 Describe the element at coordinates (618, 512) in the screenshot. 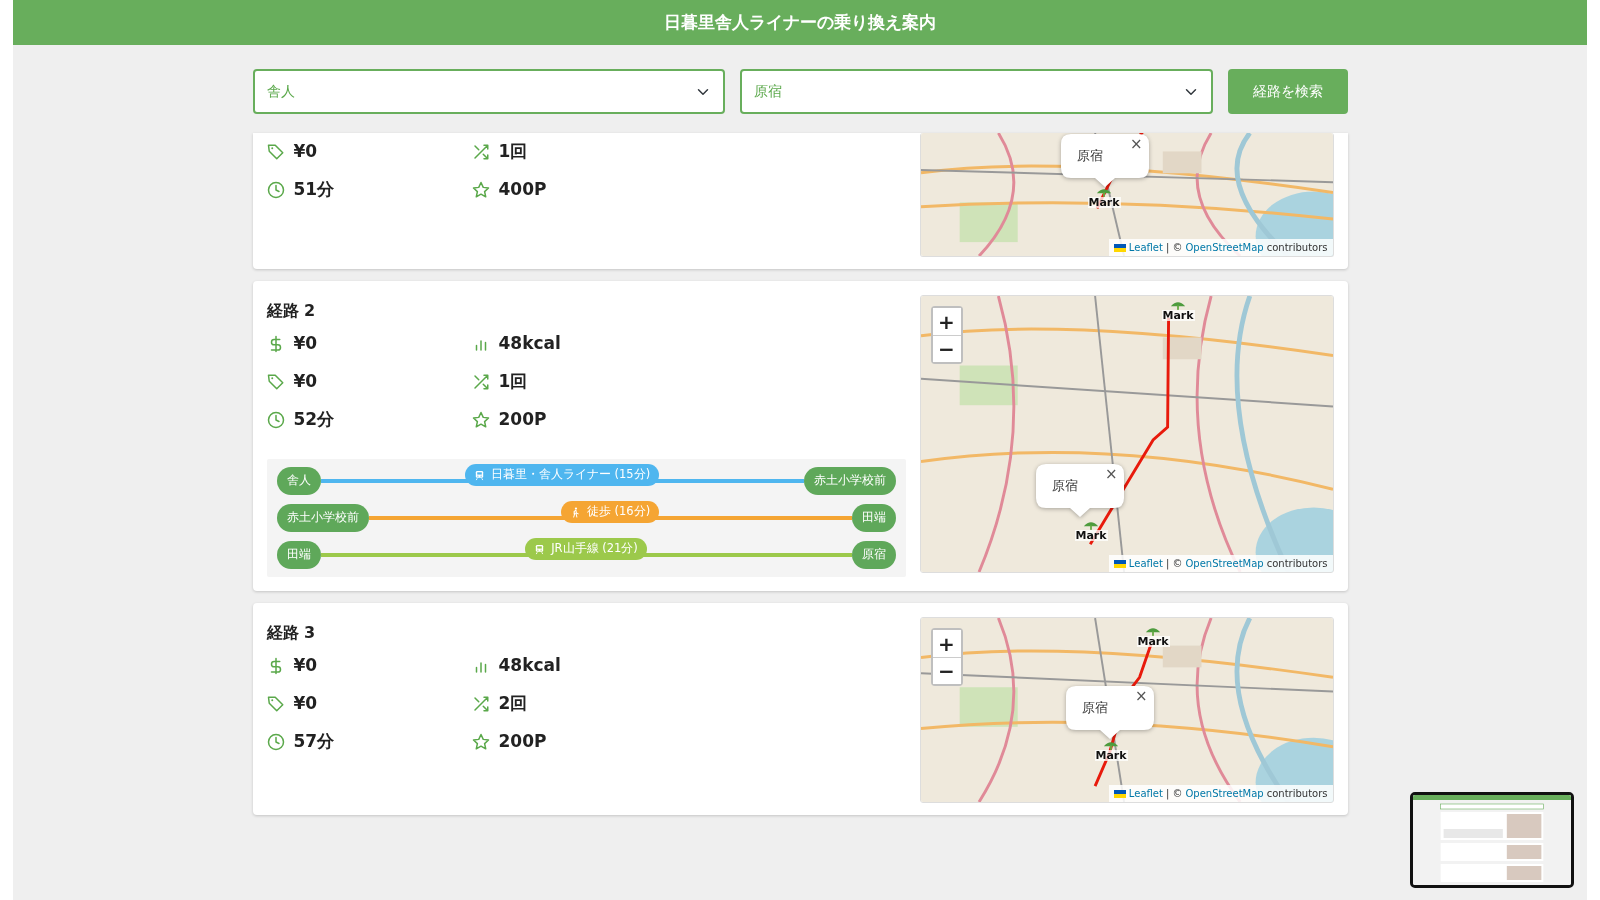

I see `line-name: 徒歩 (16分)` at that location.